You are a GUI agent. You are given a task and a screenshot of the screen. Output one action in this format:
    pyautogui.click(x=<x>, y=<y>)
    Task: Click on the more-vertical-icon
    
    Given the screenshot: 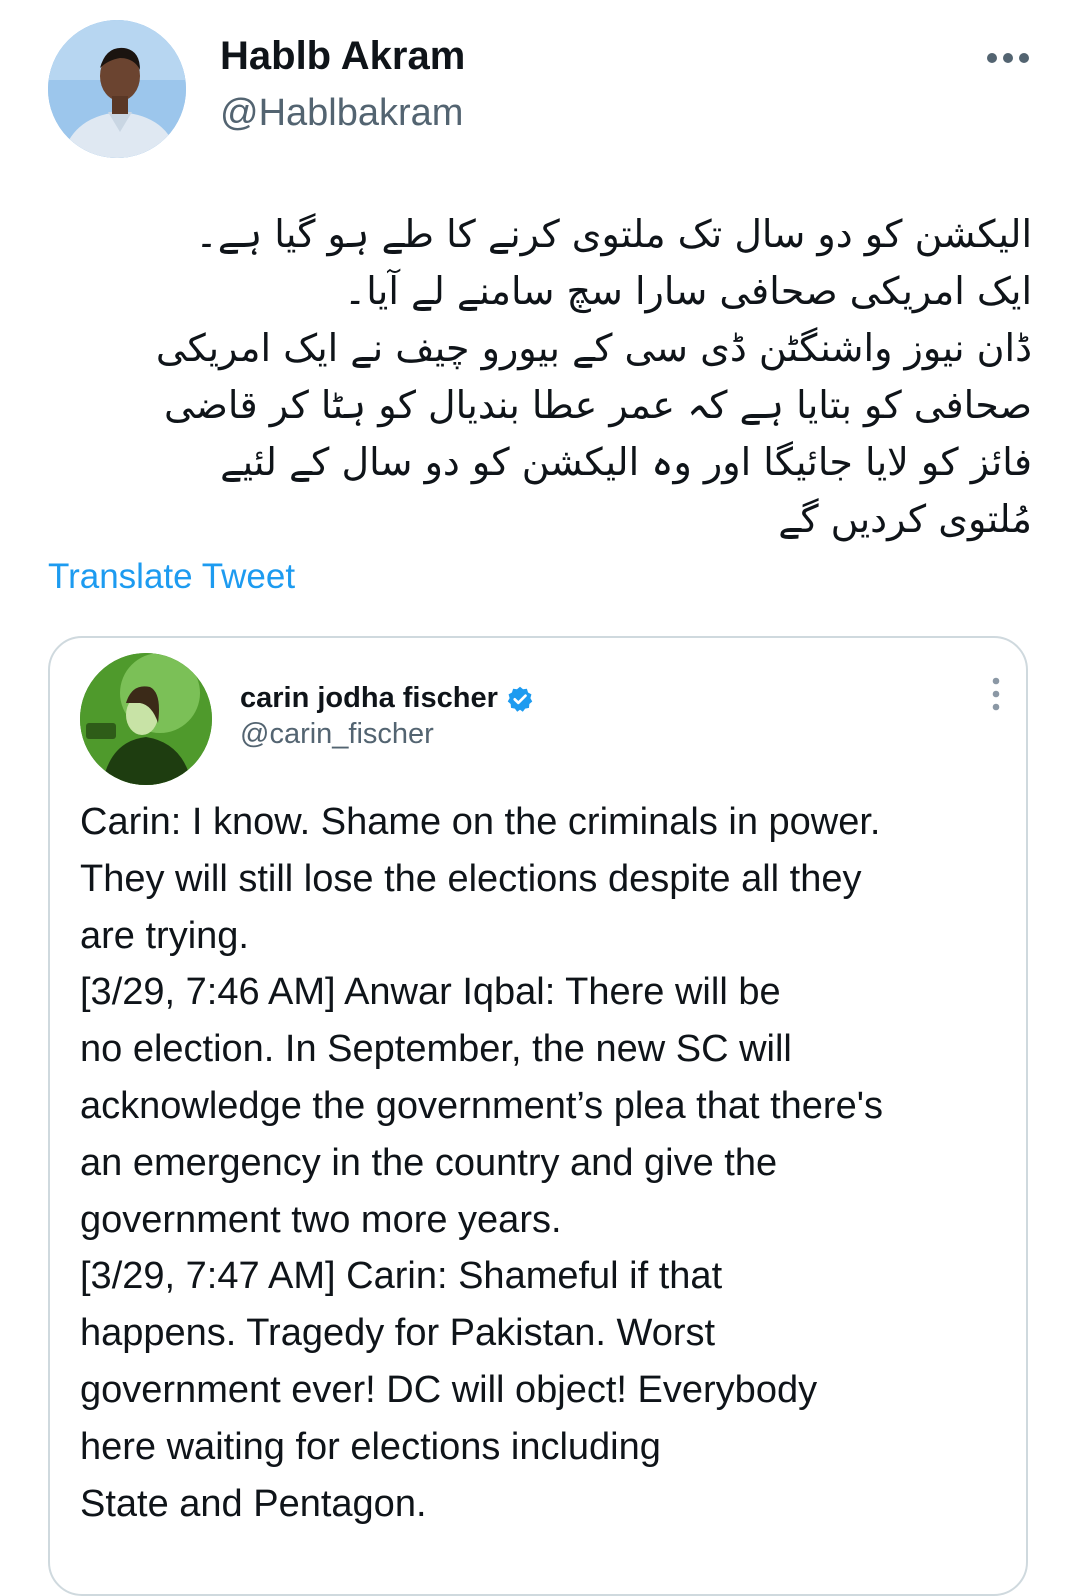 What is the action you would take?
    pyautogui.click(x=996, y=694)
    